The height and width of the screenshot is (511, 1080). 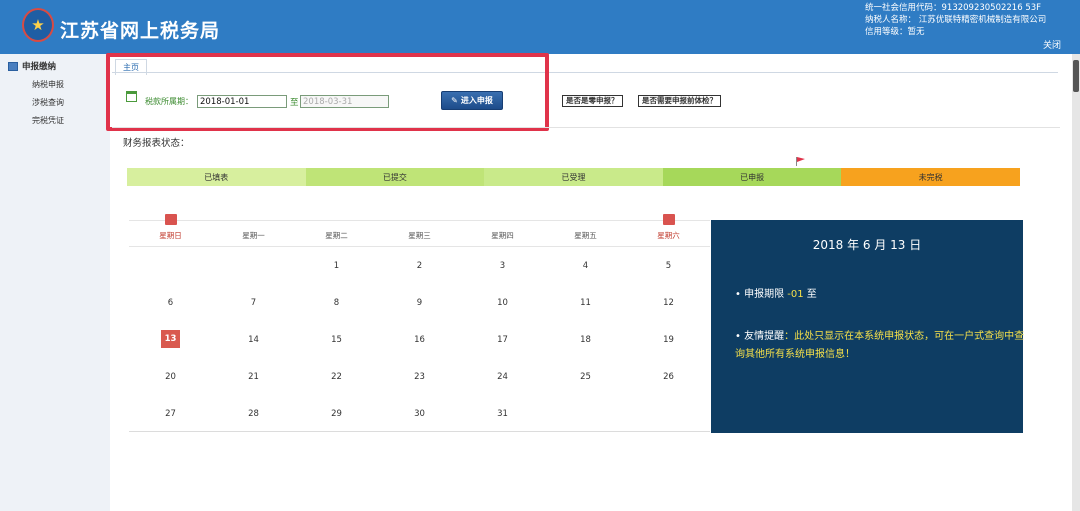 I want to click on calendar-day-number: 31, so click(x=502, y=414).